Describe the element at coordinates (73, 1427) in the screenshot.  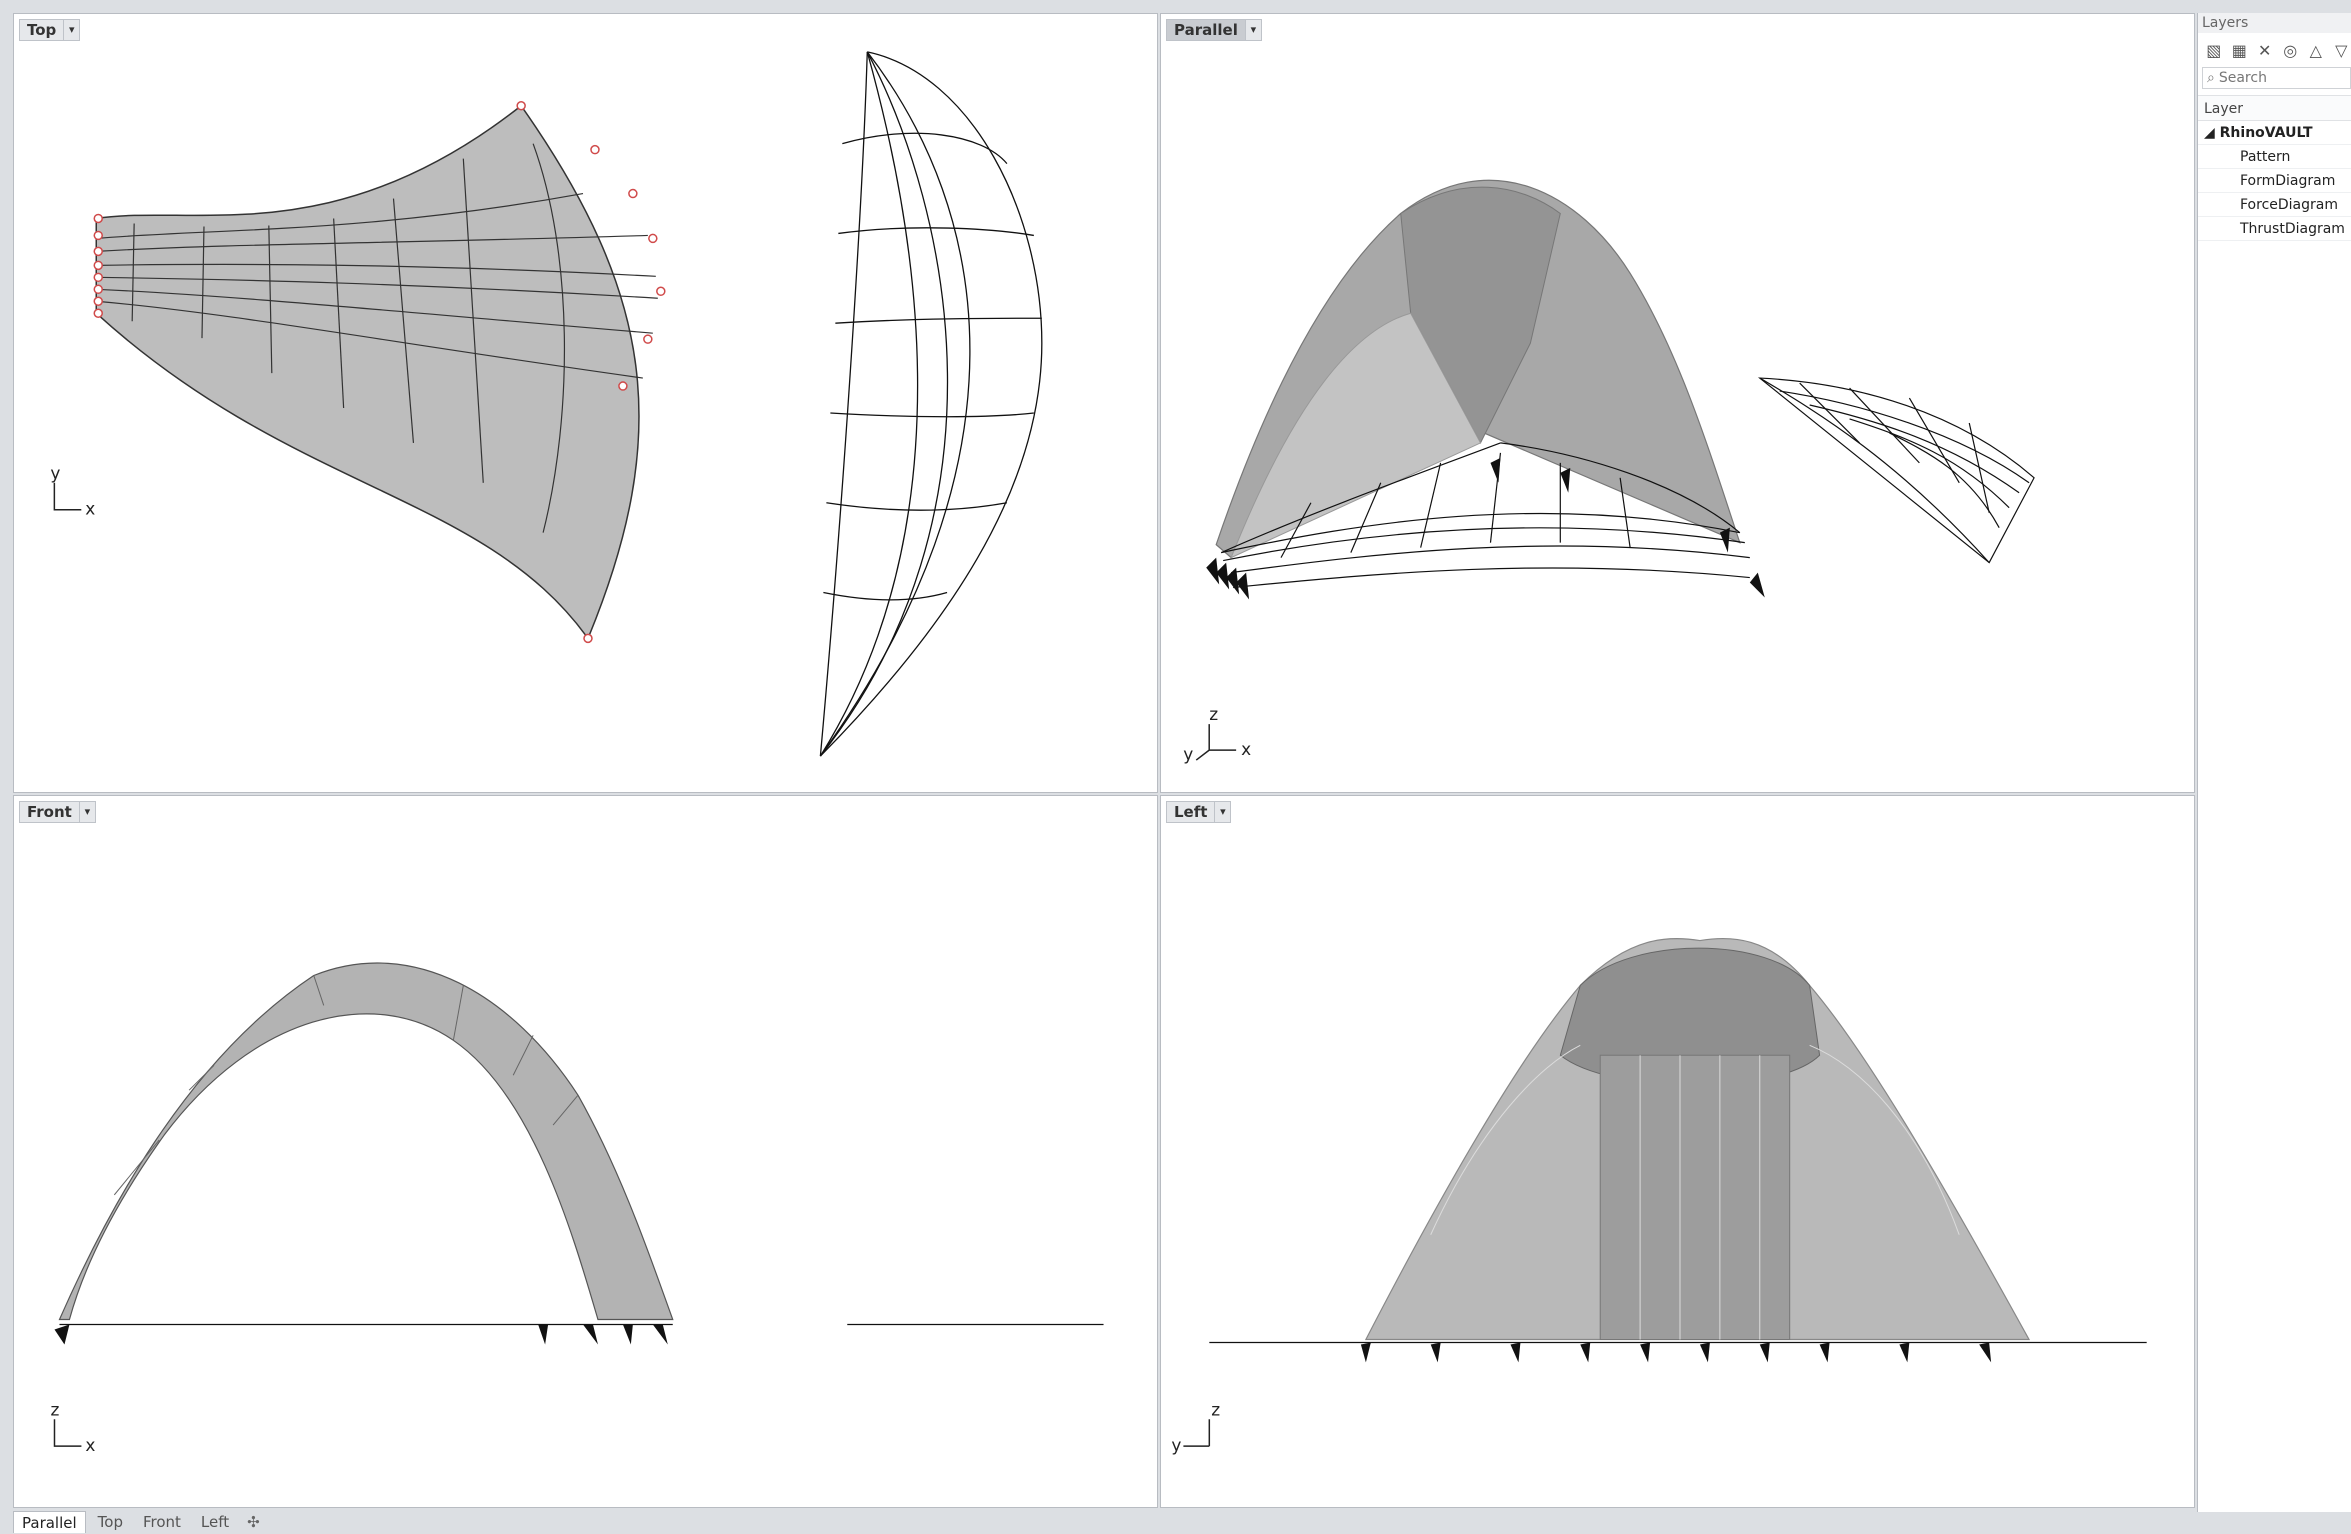
I see `axis-indicator-front: z x` at that location.